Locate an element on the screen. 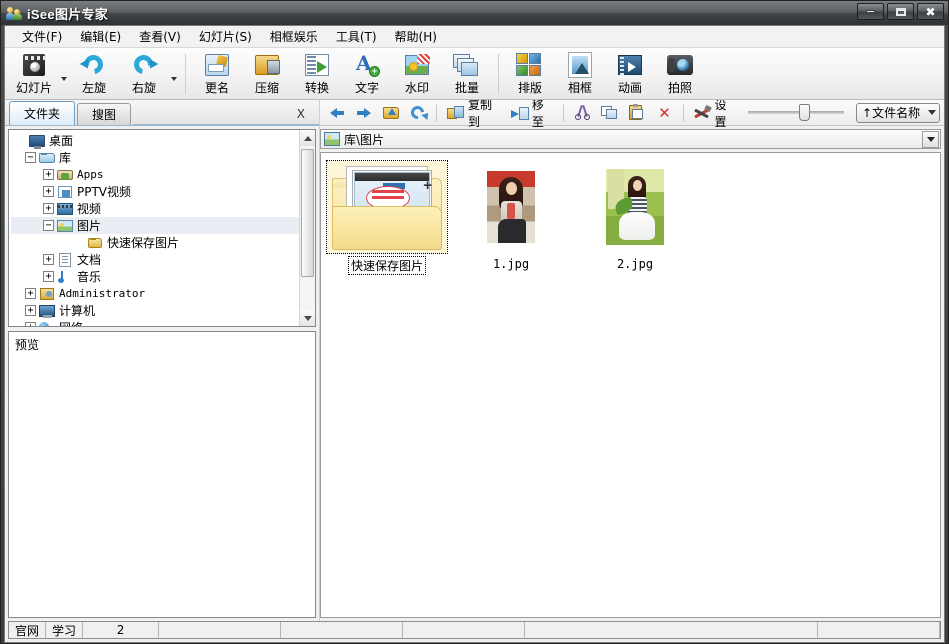  toolbar-rotate-right-button: 右旋 is located at coordinates (144, 74).